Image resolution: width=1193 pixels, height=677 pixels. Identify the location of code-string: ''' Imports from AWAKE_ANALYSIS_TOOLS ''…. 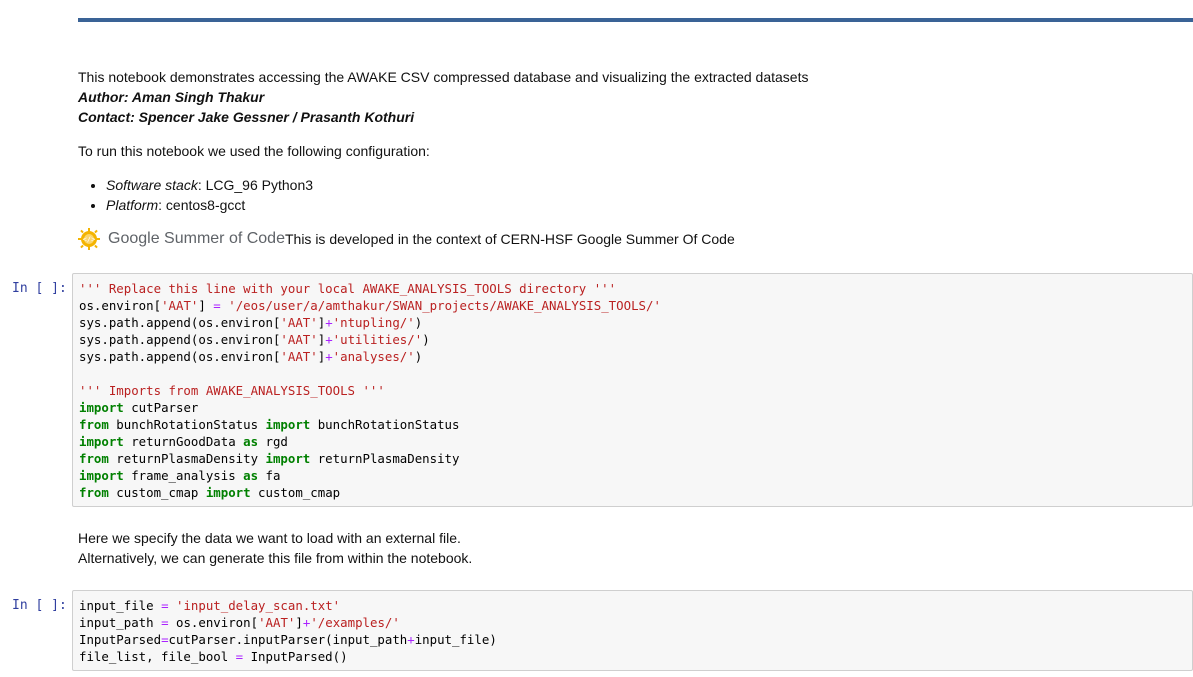
(232, 390).